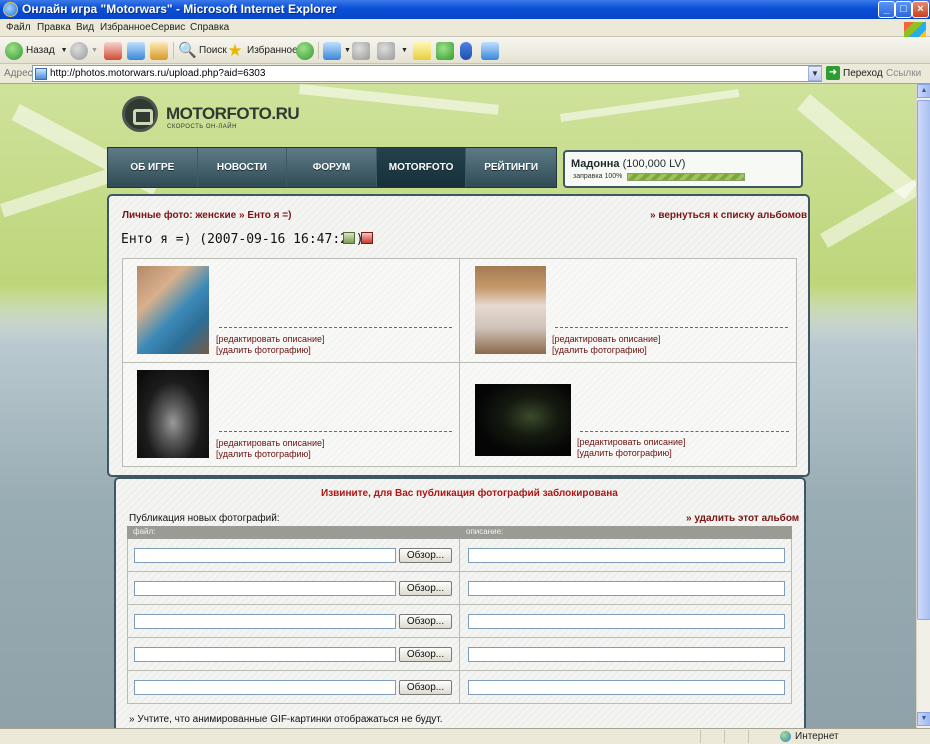  What do you see at coordinates (728, 215) in the screenshot?
I see `back-to-albums-link: » вернуться к списку альбомов` at bounding box center [728, 215].